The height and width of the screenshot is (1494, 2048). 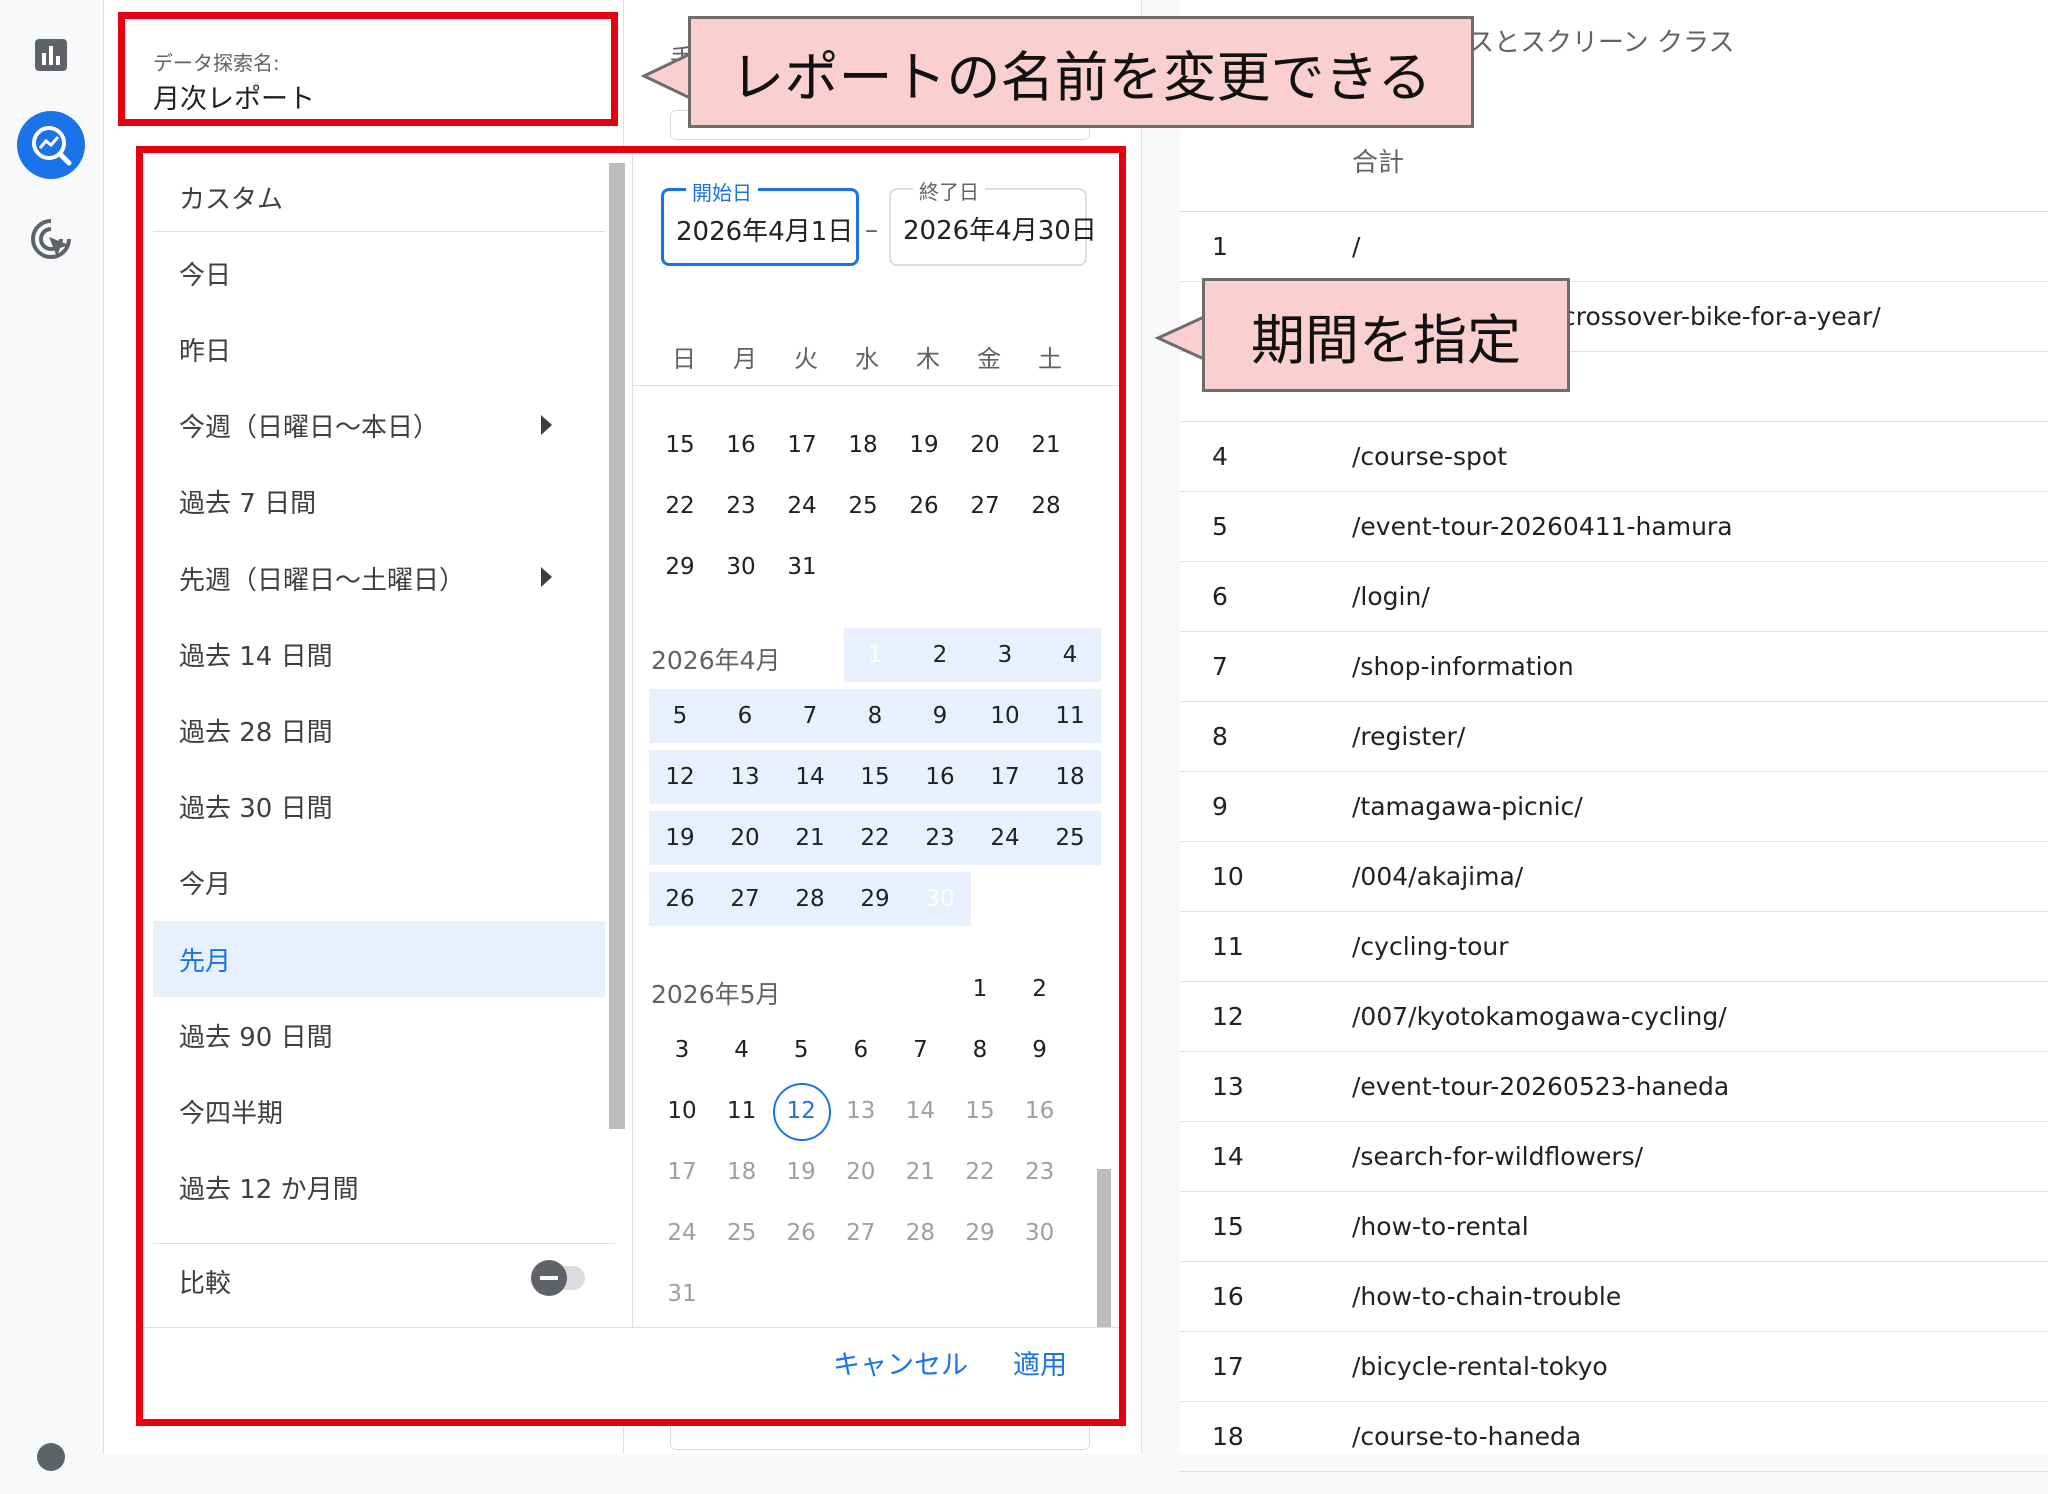 What do you see at coordinates (379, 1111) in the screenshot?
I see `preset-item: 今四半期` at bounding box center [379, 1111].